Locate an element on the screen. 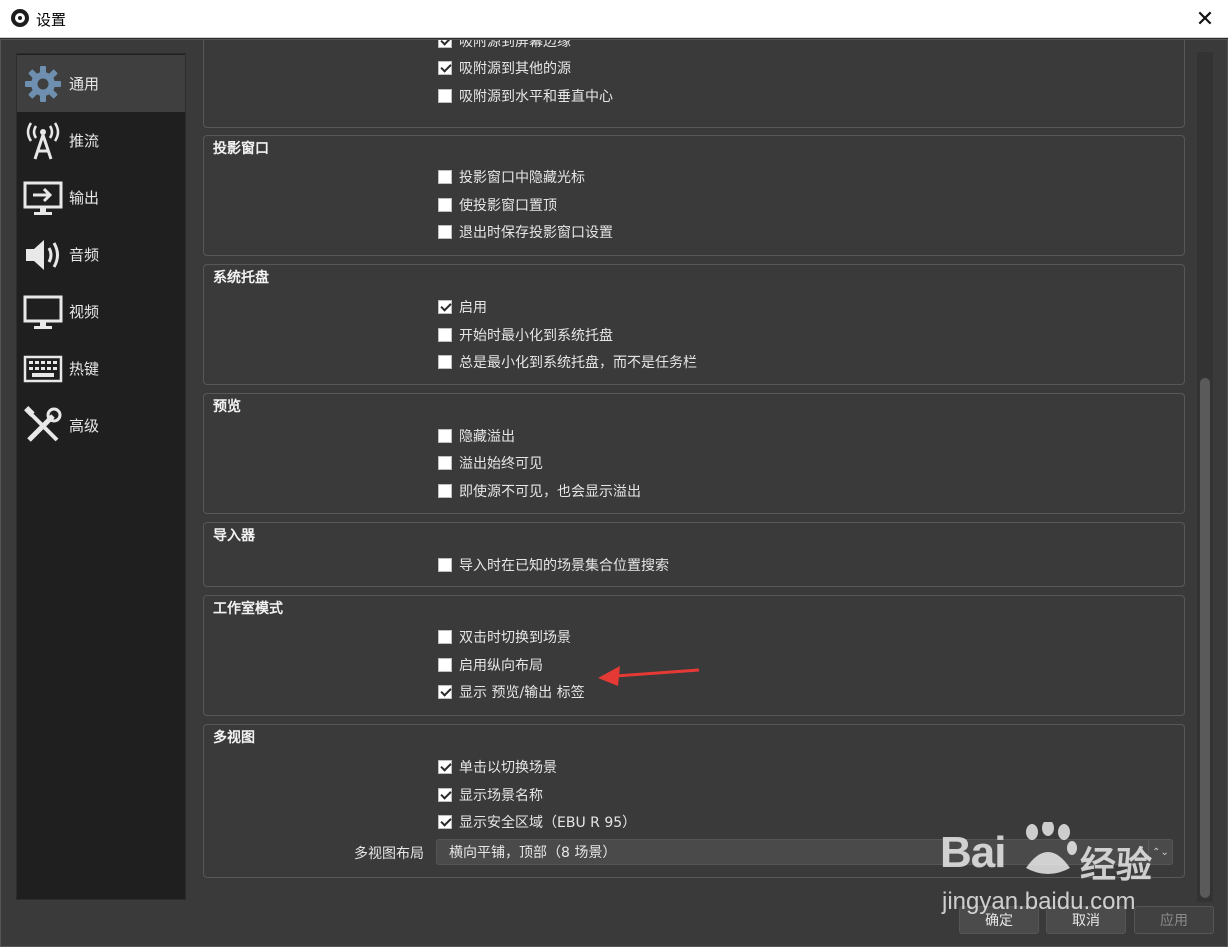  group-importer: 导入器 导入时在已知的场景集合位置搜索 is located at coordinates (694, 554).